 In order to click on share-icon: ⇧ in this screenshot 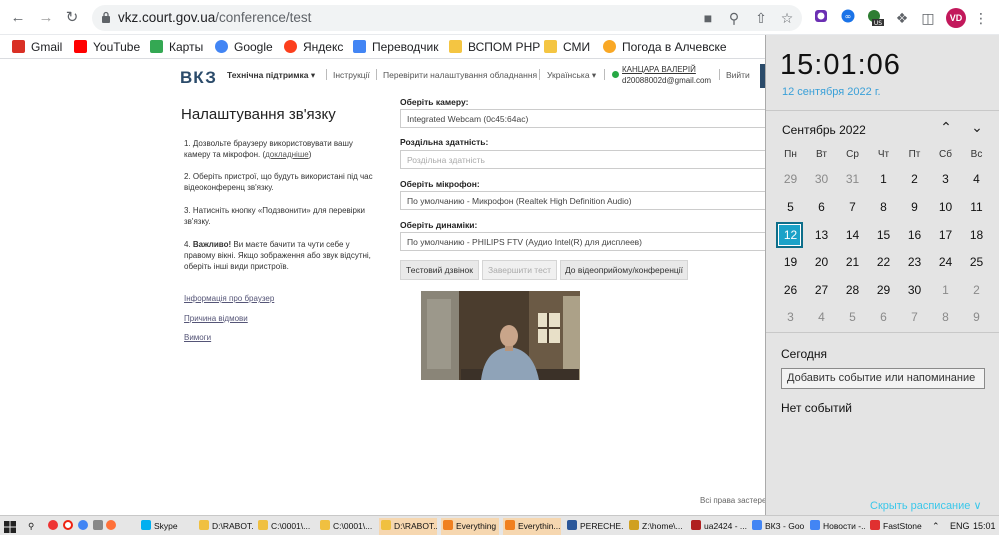, I will do `click(761, 18)`.